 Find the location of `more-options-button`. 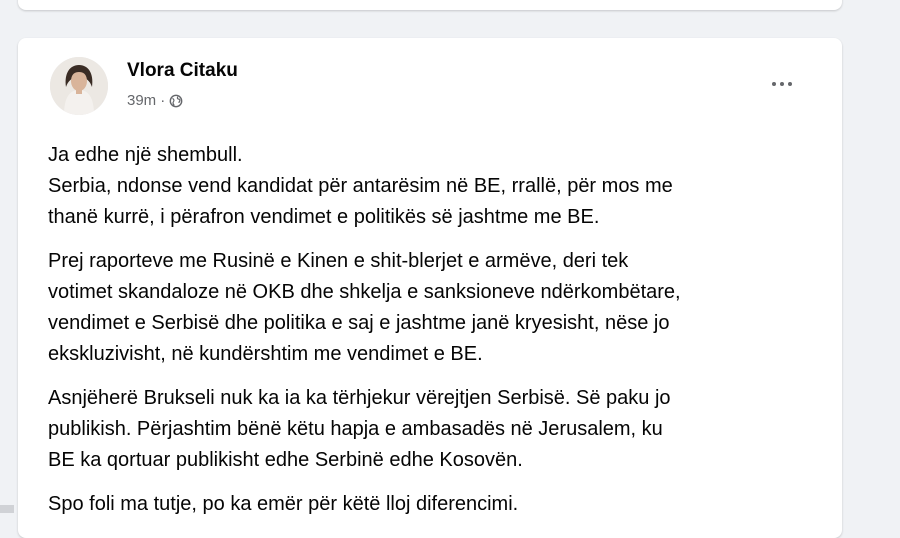

more-options-button is located at coordinates (782, 84).